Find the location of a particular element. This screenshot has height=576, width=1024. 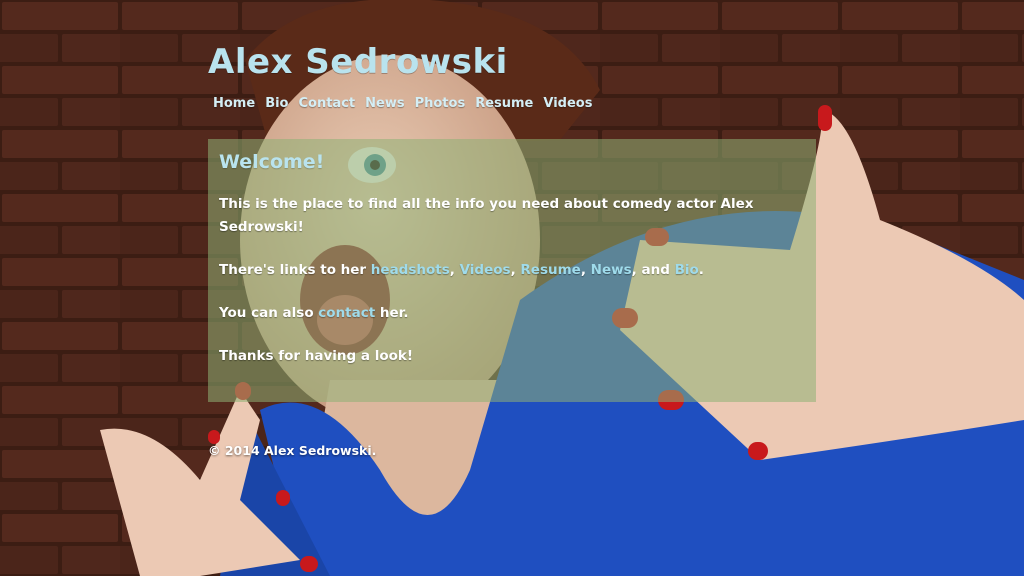

nav-videos: Videos is located at coordinates (567, 103).